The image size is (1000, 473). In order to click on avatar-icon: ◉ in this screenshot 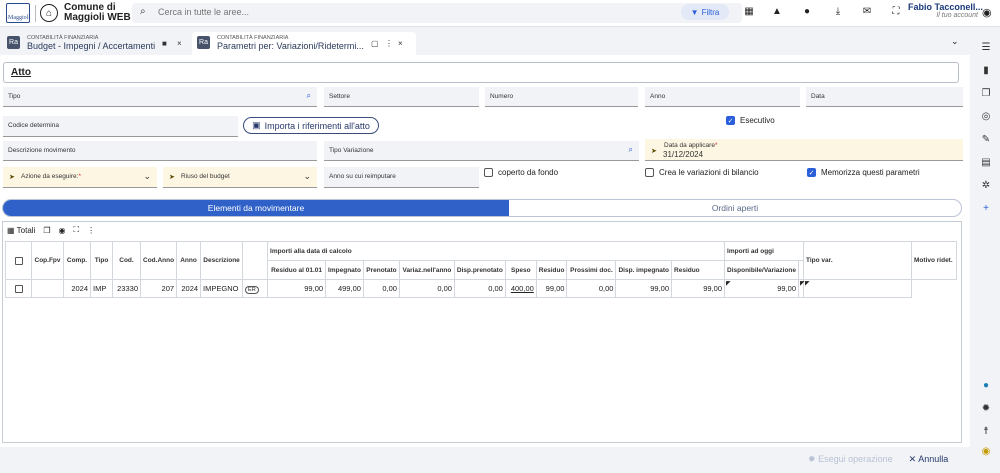, I will do `click(987, 12)`.